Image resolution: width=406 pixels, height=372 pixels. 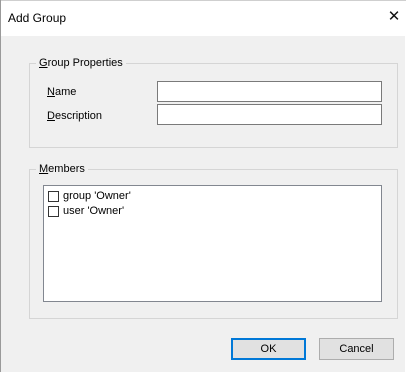 I want to click on title-bar: Add Group ✕, so click(x=203, y=18).